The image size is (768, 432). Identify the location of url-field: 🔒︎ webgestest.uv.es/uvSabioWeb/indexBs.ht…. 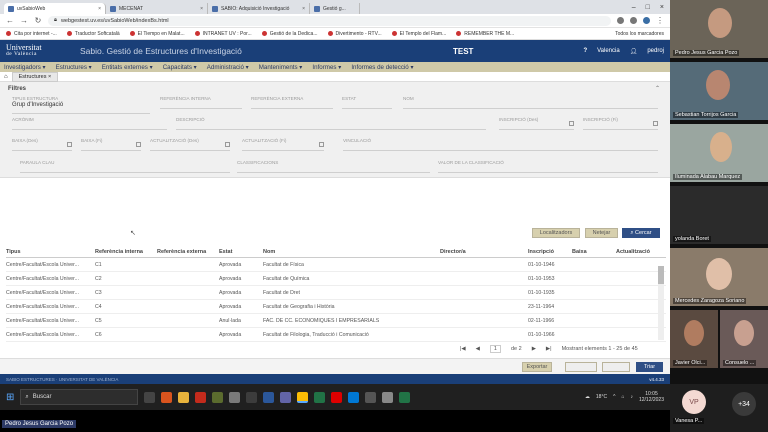
(329, 20).